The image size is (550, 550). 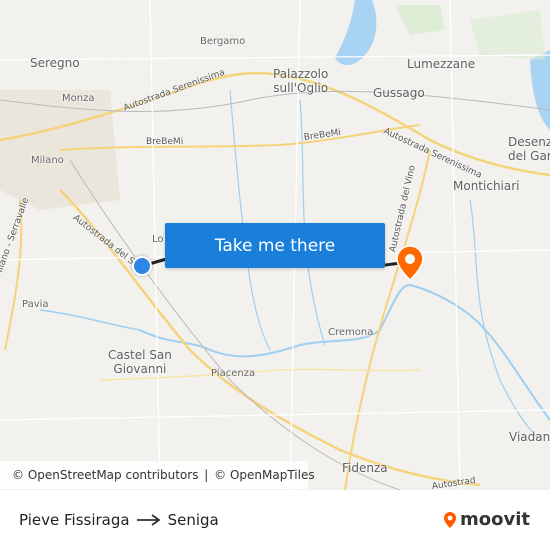 What do you see at coordinates (387, 319) in the screenshot?
I see `motorway` at bounding box center [387, 319].